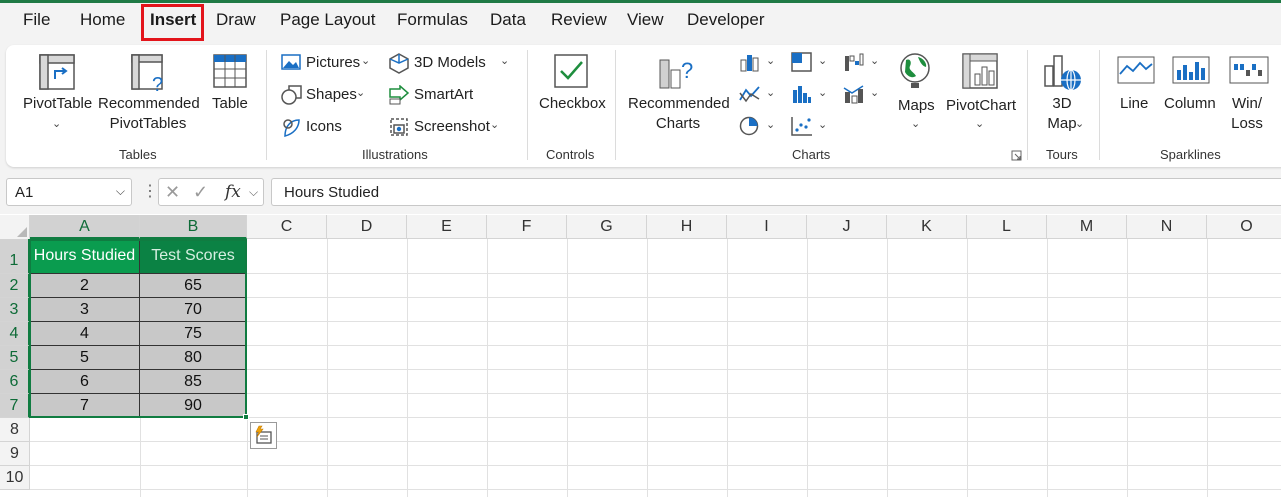  I want to click on recommended-charts-label-1: Recommended, so click(679, 103).